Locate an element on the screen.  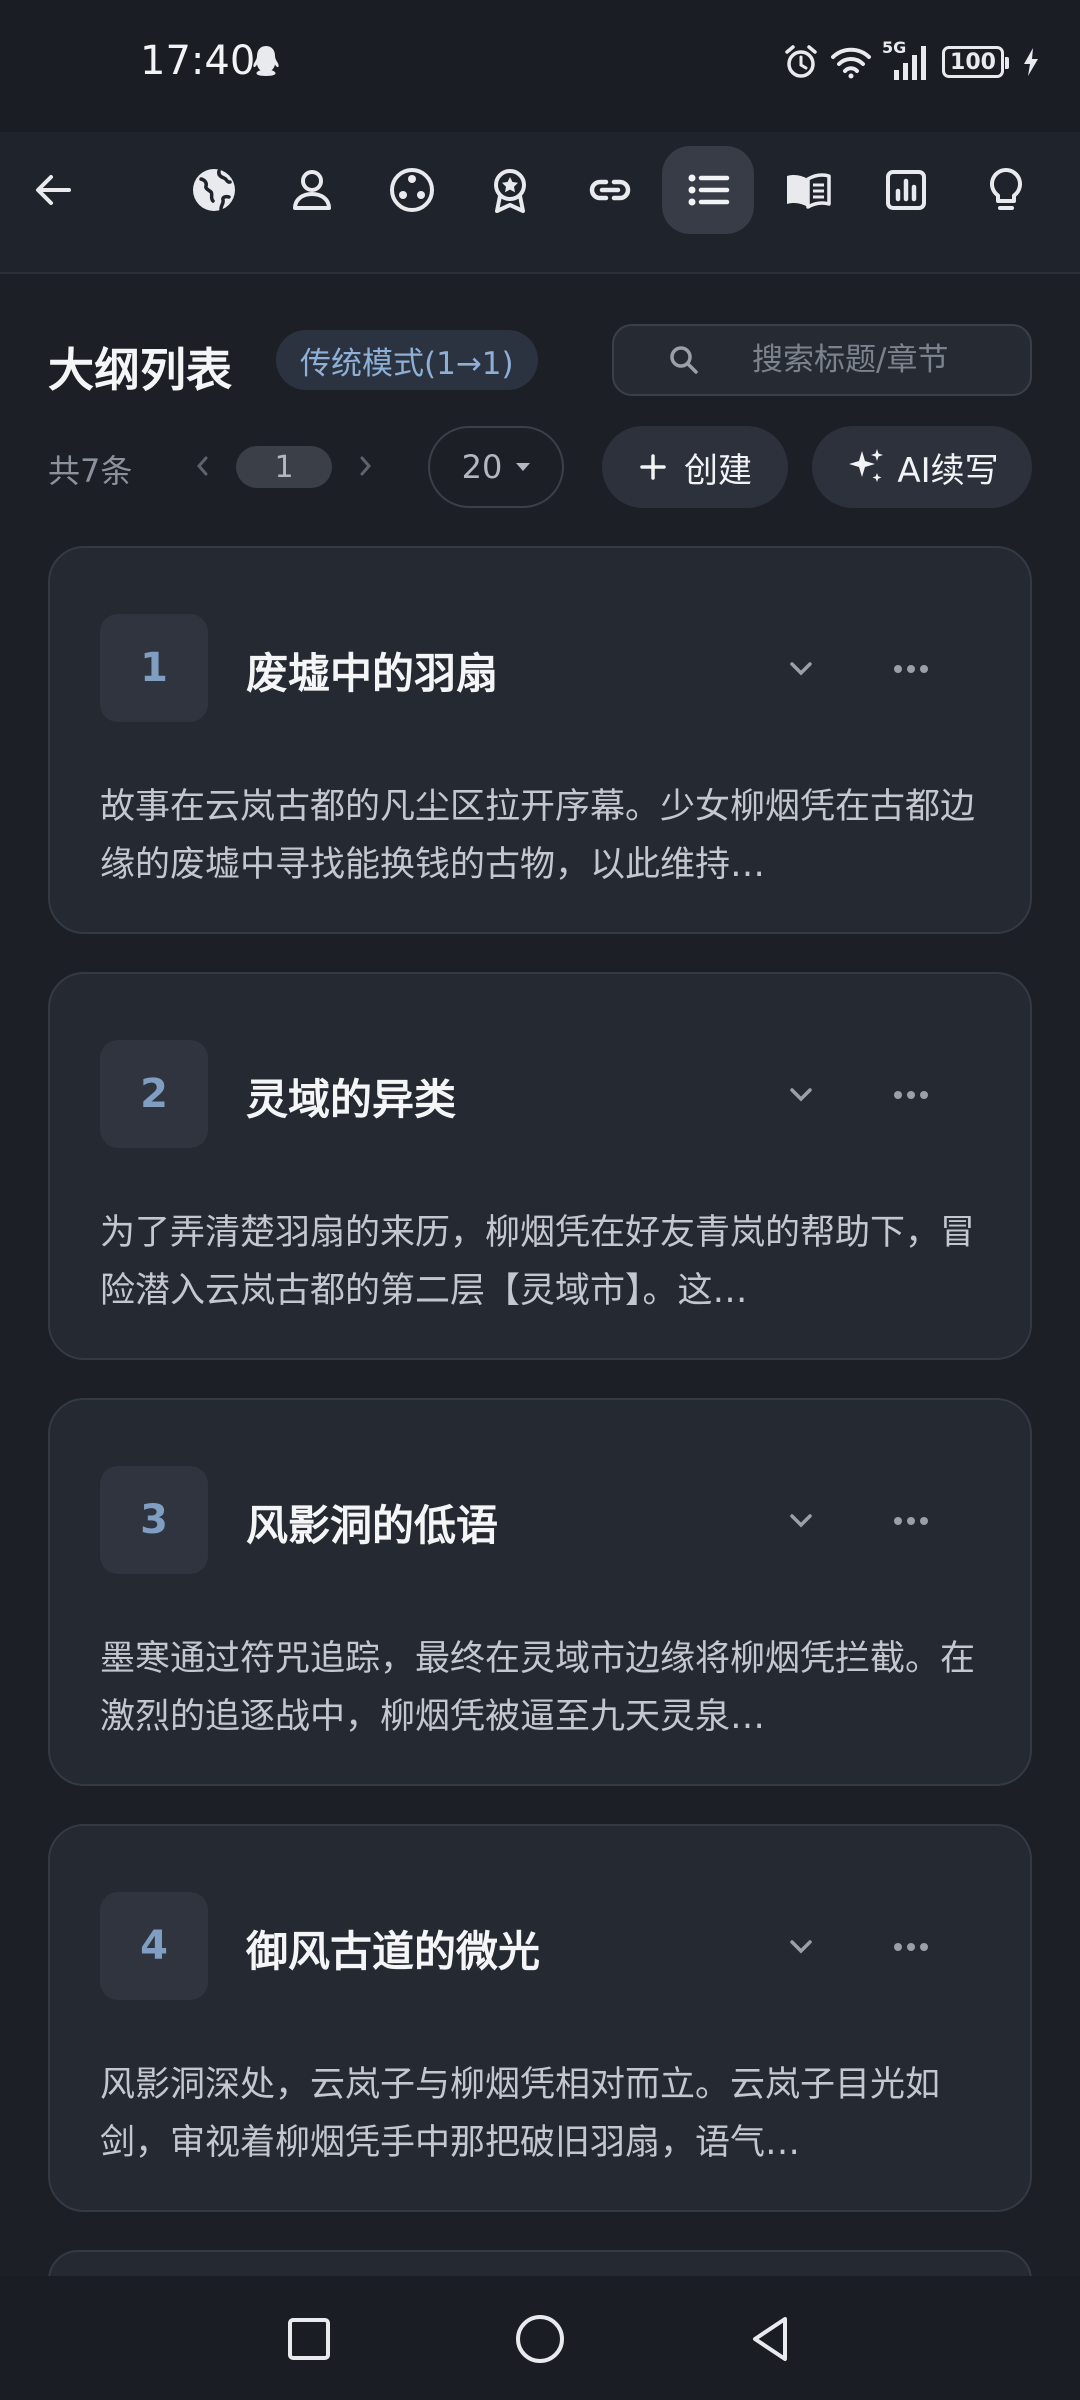
ideas-button is located at coordinates (1006, 190).